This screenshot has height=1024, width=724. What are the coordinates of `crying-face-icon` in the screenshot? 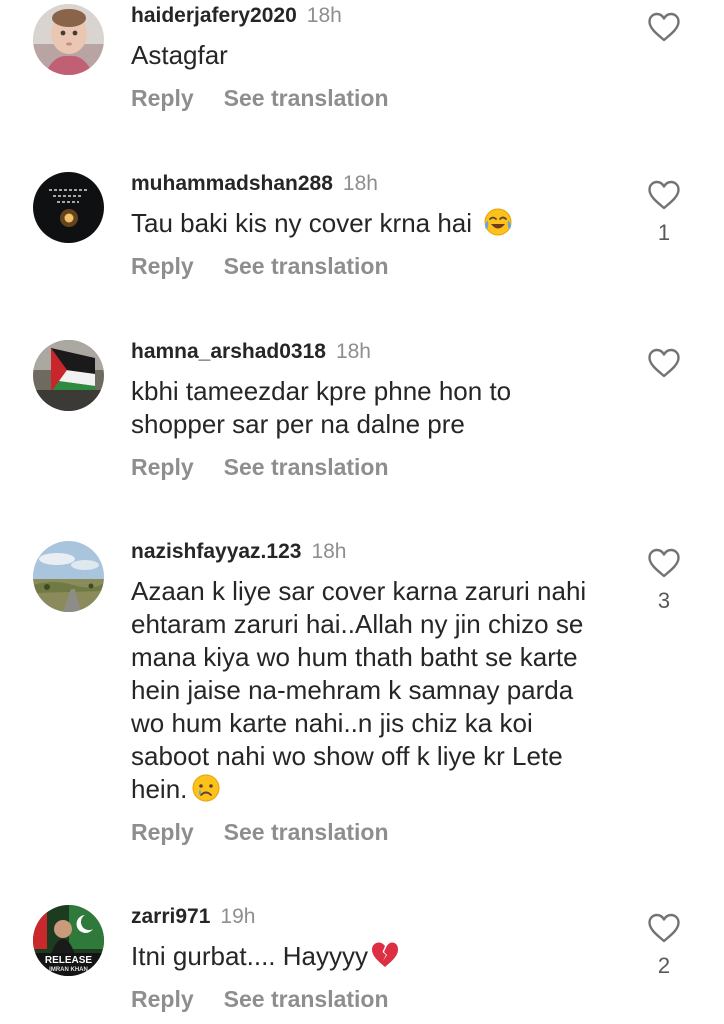 It's located at (206, 788).